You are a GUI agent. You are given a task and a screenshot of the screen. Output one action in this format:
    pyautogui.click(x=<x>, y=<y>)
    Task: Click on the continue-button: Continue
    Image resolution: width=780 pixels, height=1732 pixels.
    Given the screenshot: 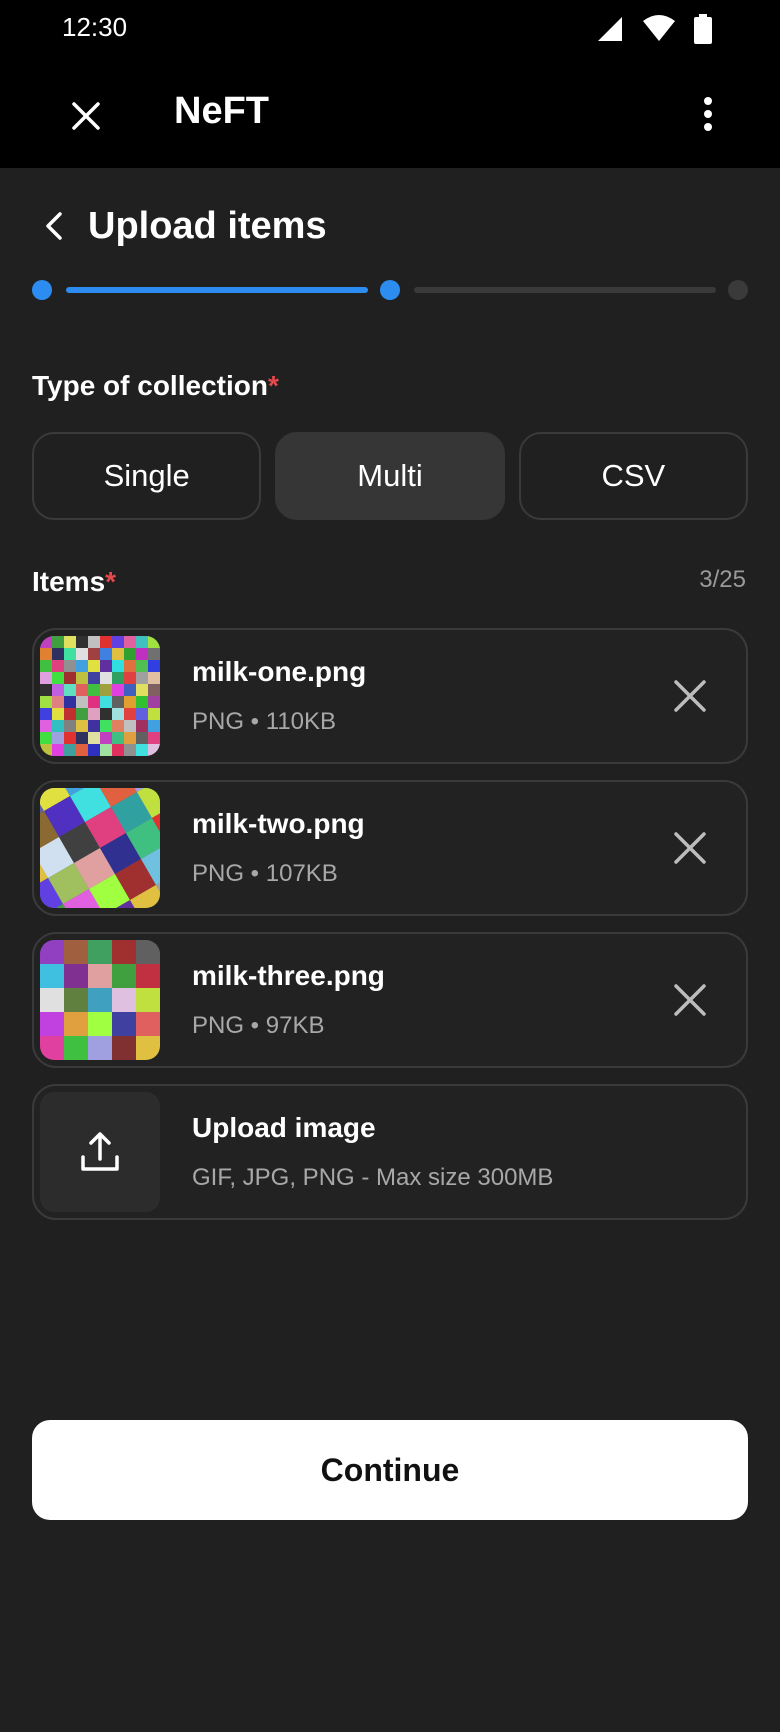 What is the action you would take?
    pyautogui.click(x=390, y=1470)
    